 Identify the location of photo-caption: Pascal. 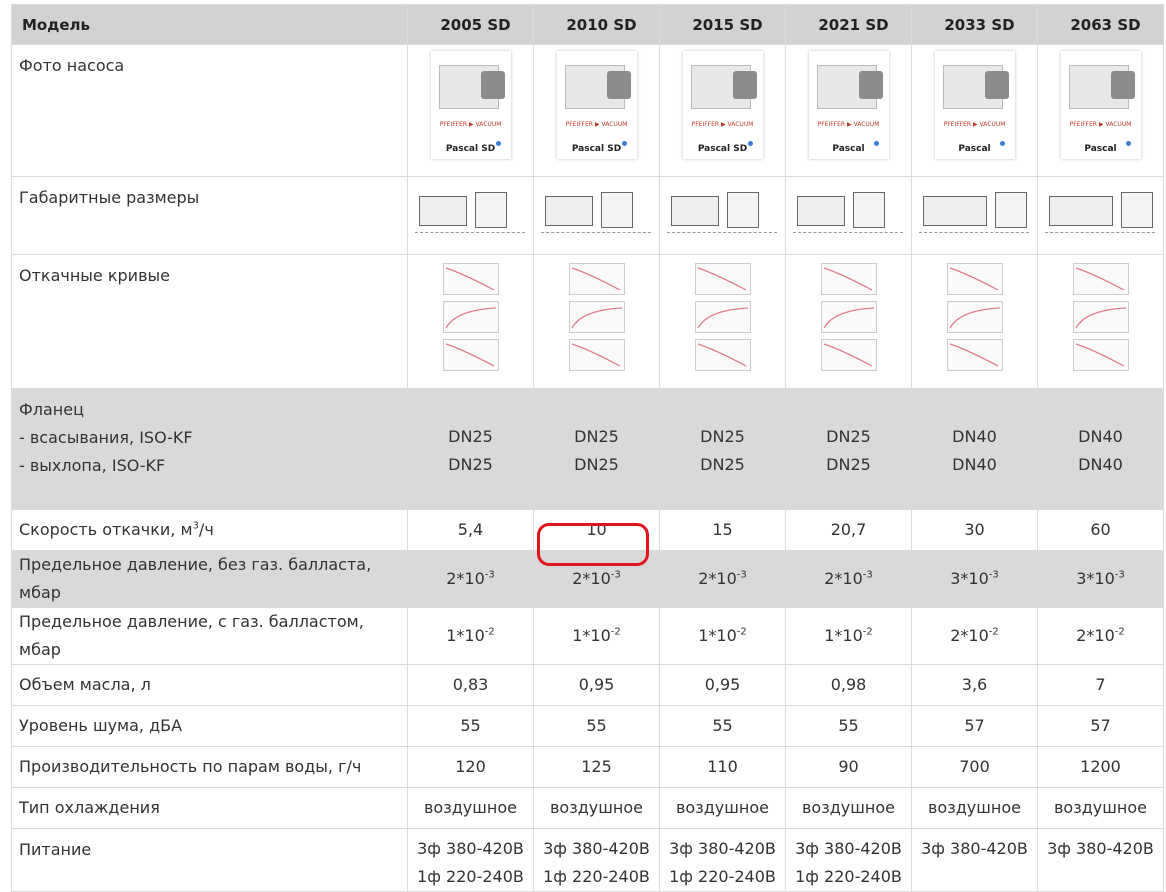
(1100, 149).